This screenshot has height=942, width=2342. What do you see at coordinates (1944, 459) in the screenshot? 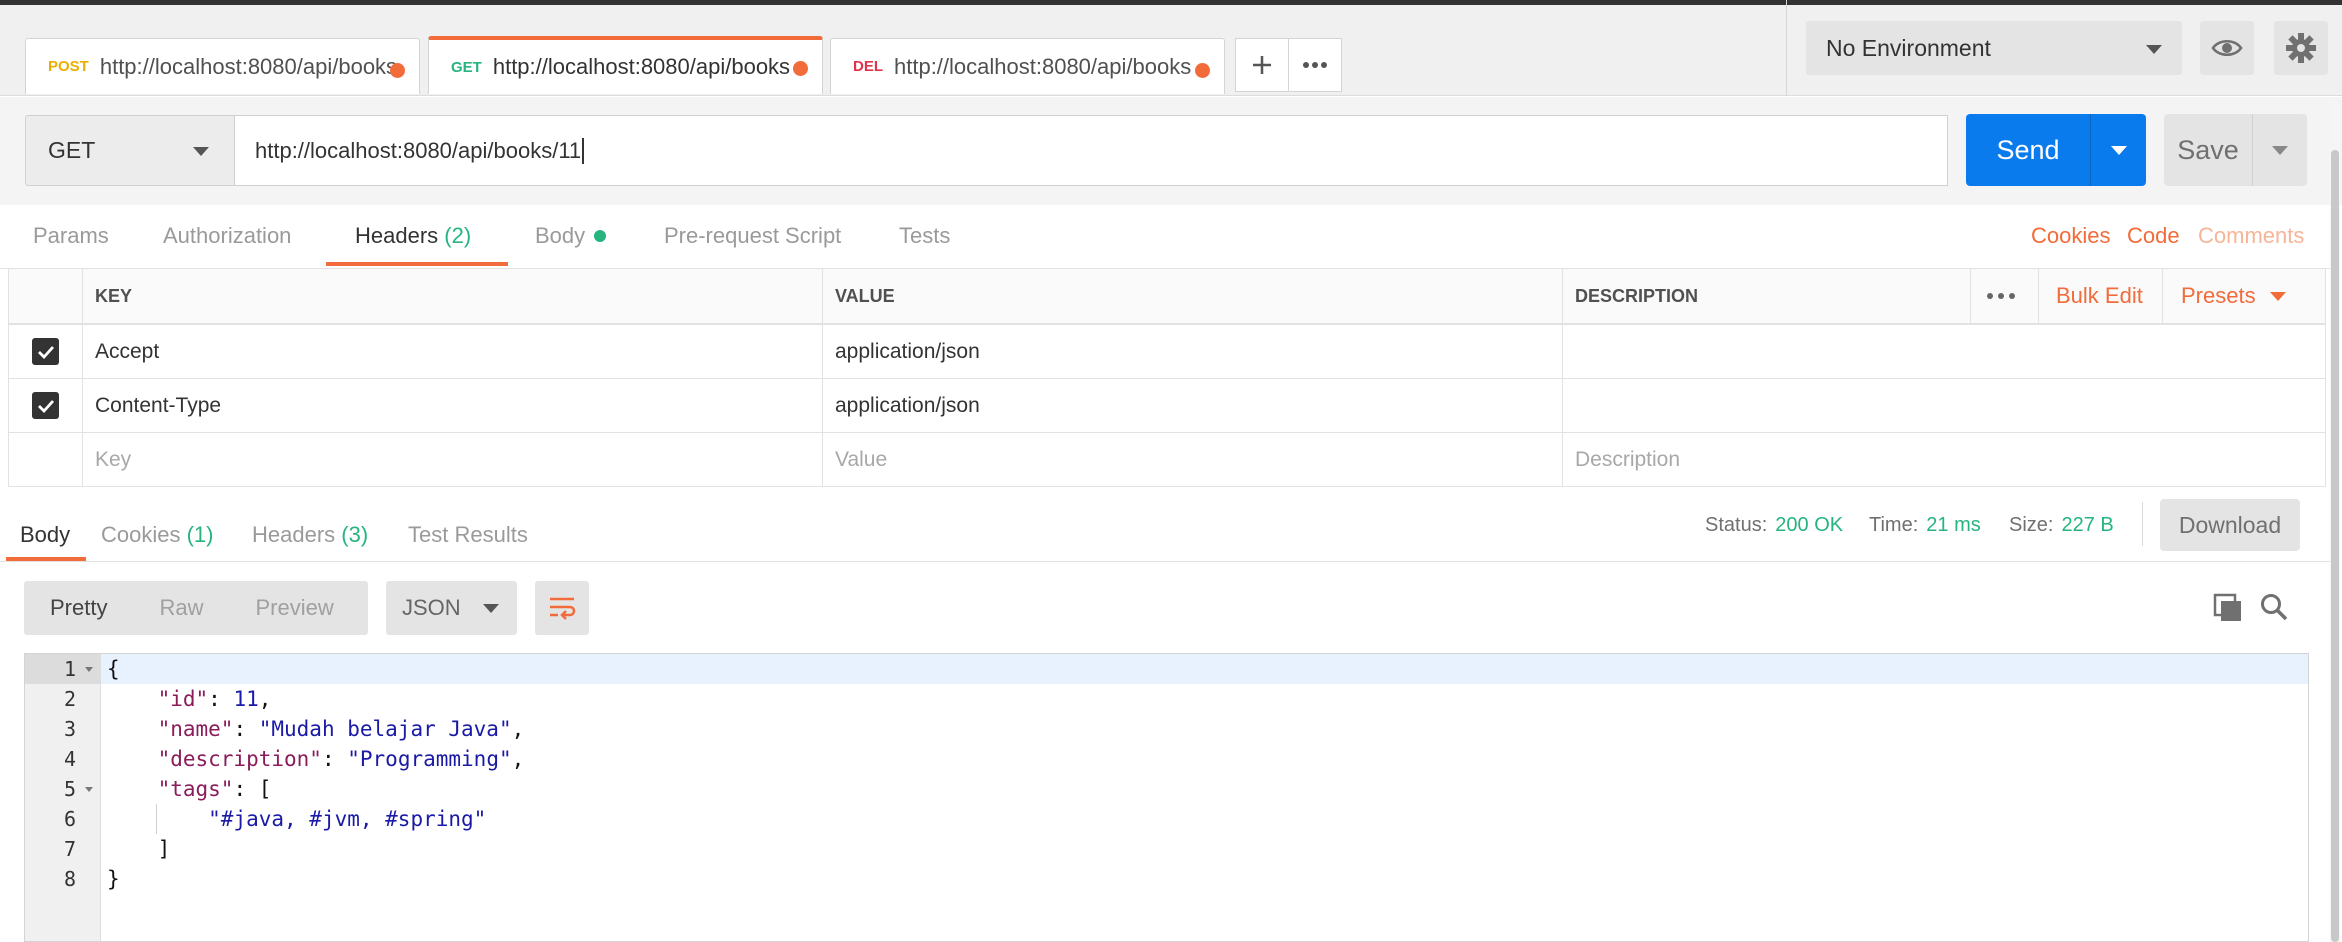
I see `new-header-description-input: Description` at bounding box center [1944, 459].